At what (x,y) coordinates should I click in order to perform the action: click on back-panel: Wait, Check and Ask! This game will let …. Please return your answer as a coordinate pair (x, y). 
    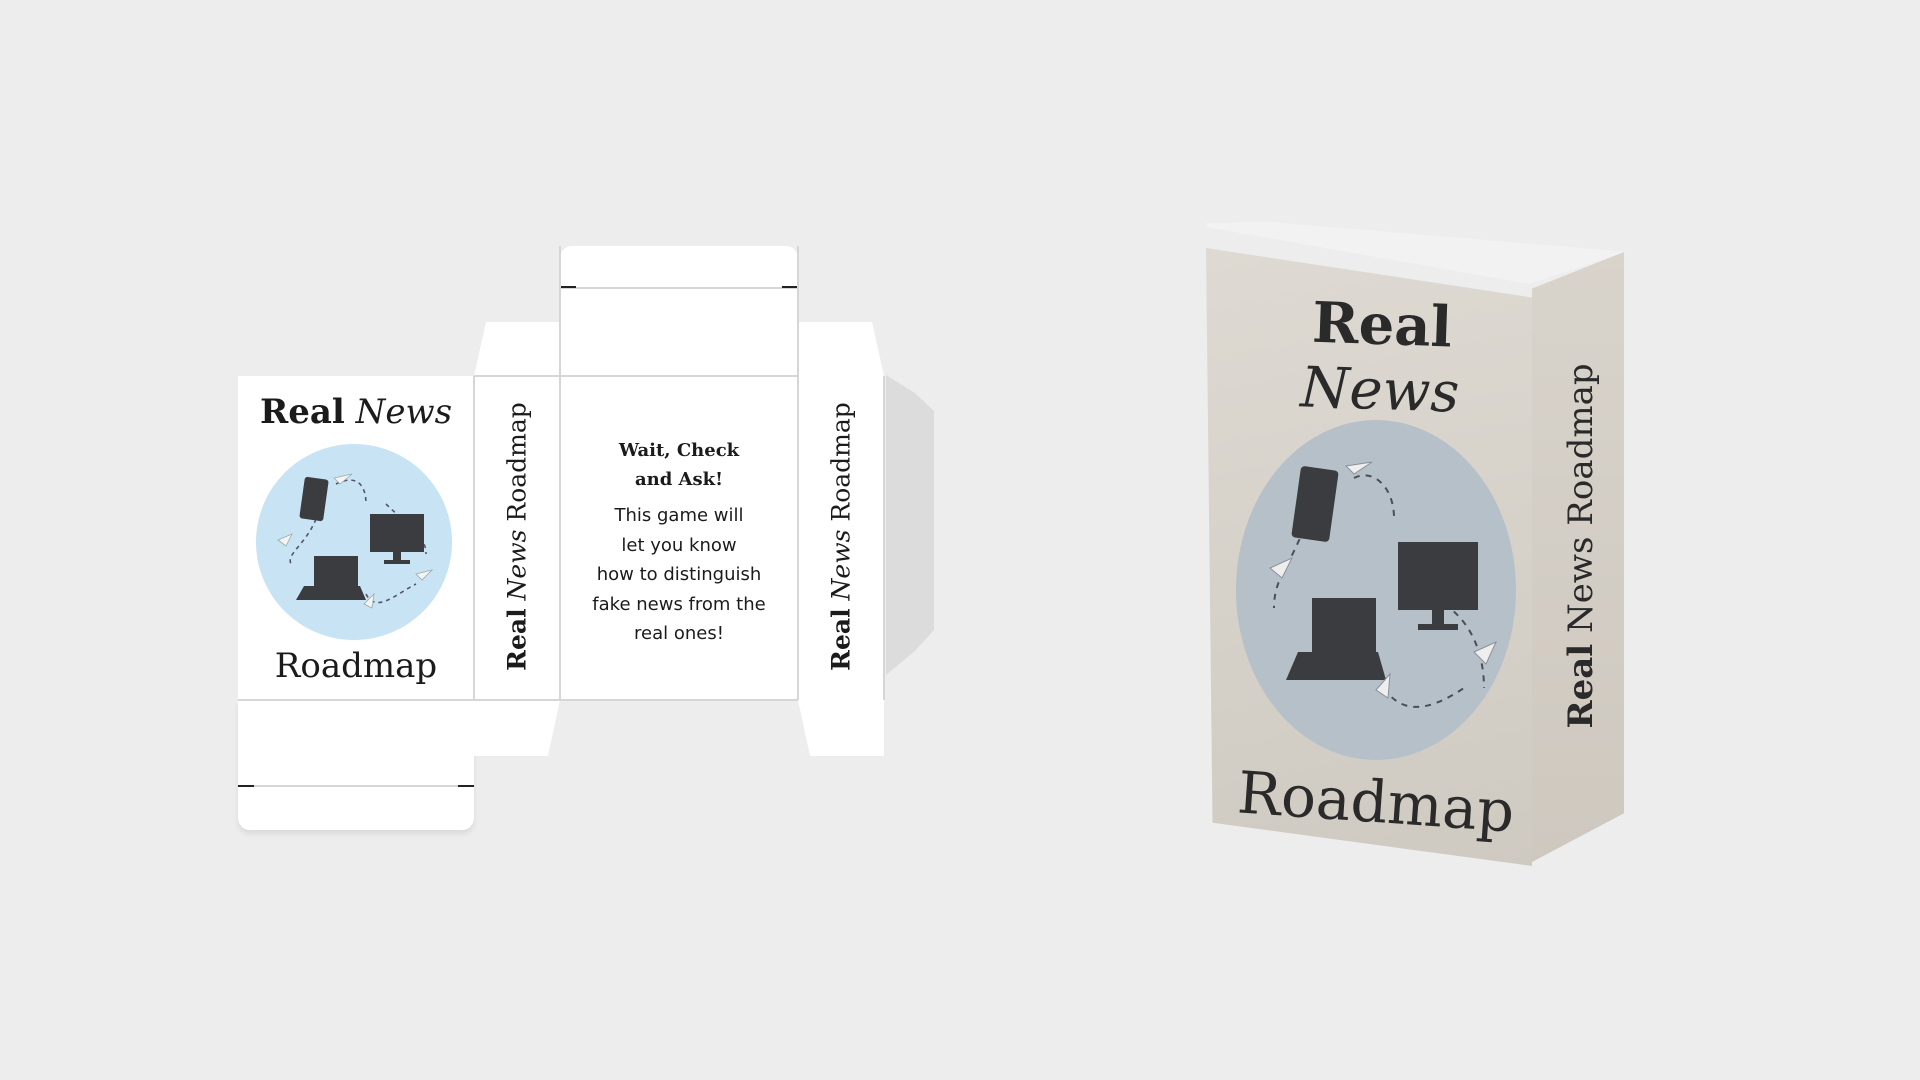
    Looking at the image, I should click on (679, 538).